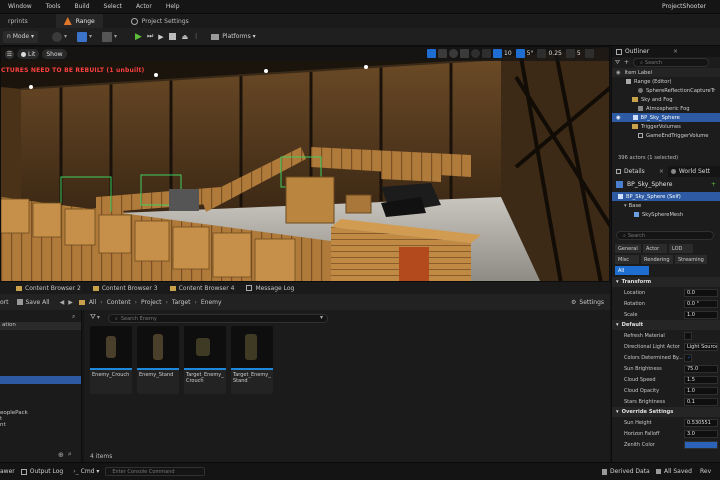 This screenshot has width=720, height=480. What do you see at coordinates (554, 53) in the screenshot?
I see `scale-snap-value: 0.25` at bounding box center [554, 53].